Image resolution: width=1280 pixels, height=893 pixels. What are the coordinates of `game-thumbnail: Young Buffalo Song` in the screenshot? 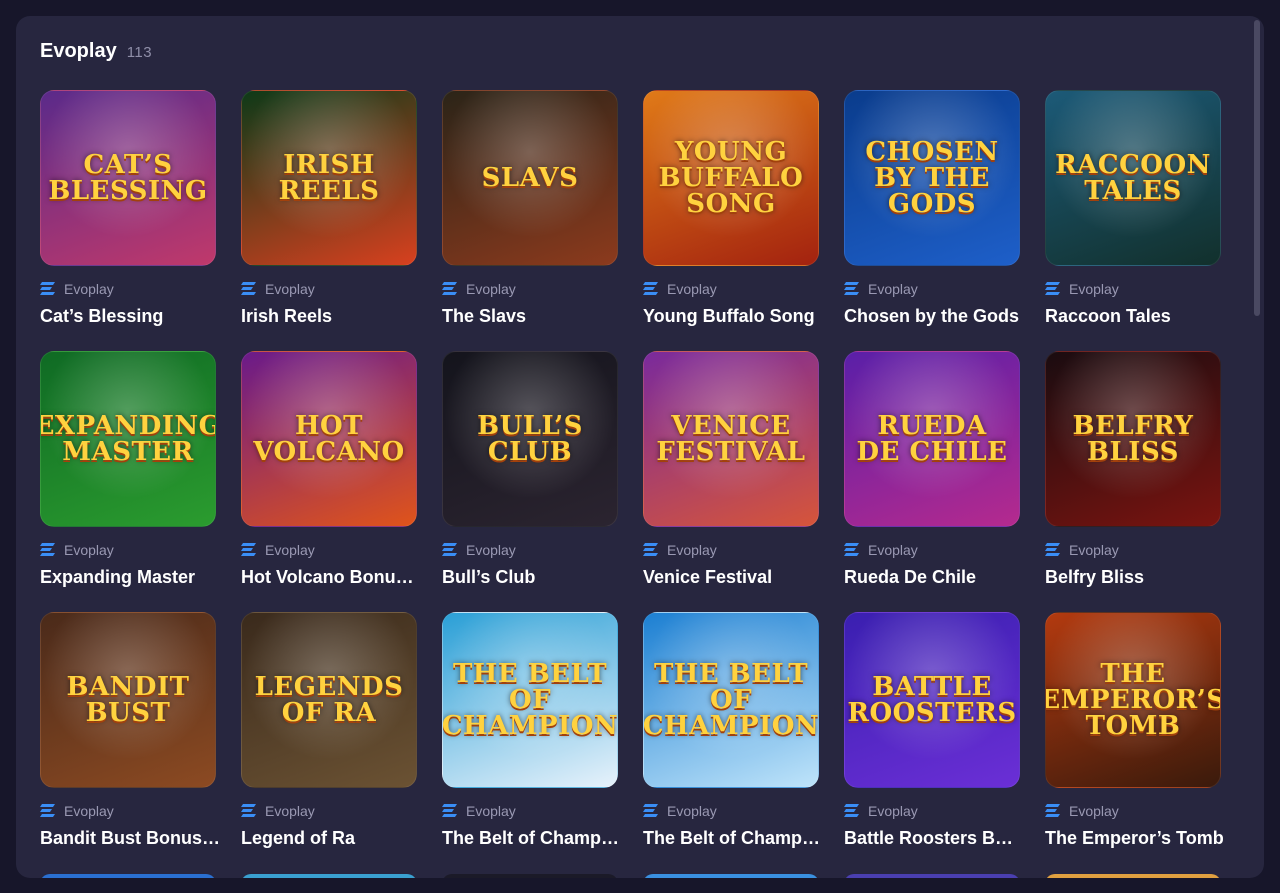 It's located at (731, 178).